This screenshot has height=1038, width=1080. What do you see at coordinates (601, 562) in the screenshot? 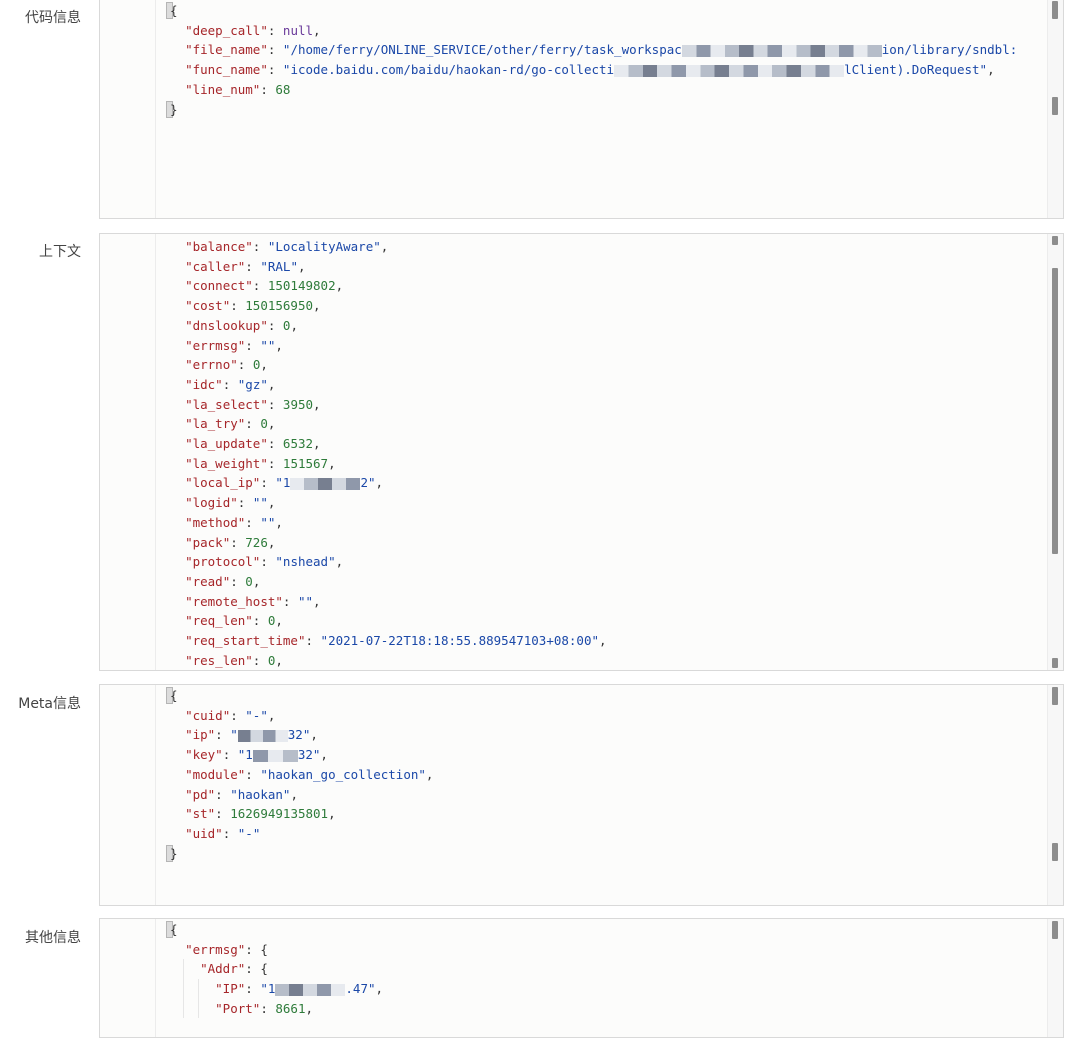
I see `code-line: 20 "protocol": "nshead",` at bounding box center [601, 562].